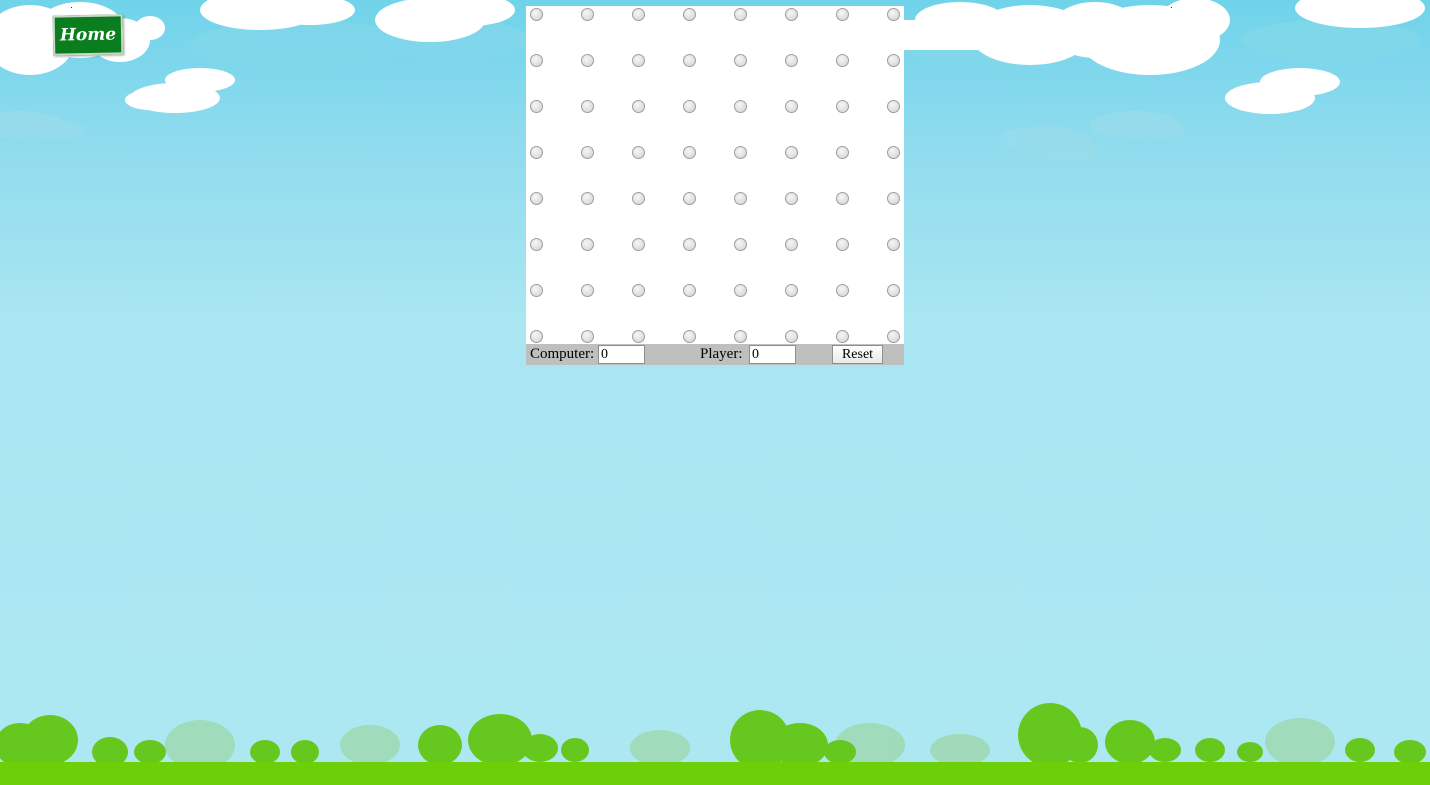  I want to click on reset-button: Reset, so click(857, 354).